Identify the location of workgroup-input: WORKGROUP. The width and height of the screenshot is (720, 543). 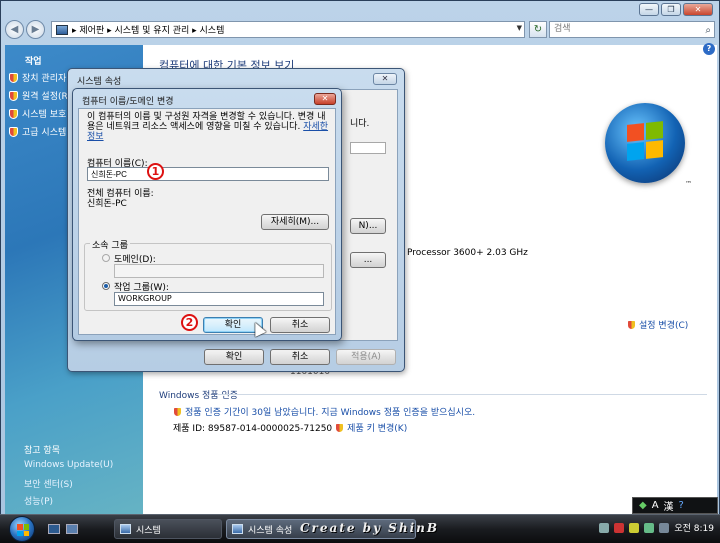
(219, 299).